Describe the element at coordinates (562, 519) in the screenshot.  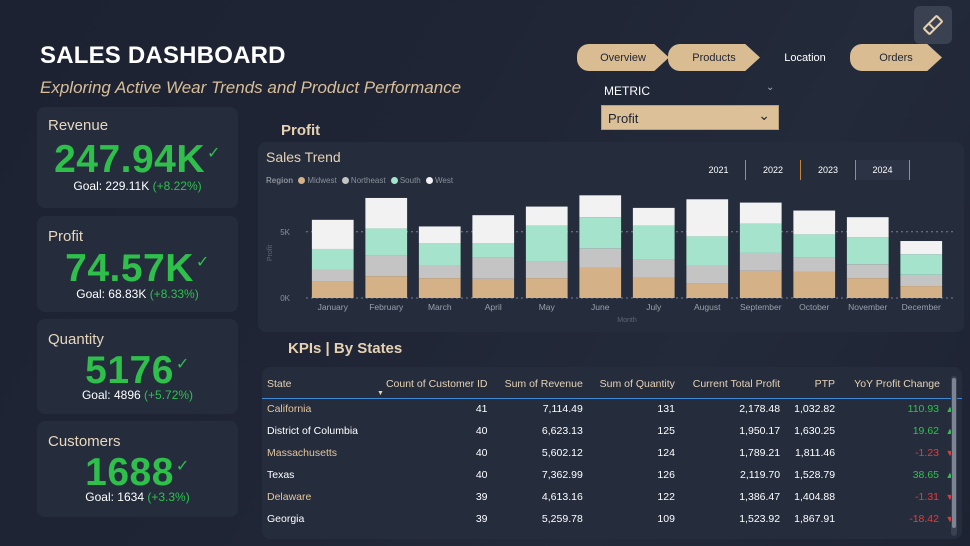
I see `revenue-cell: 5,259.78` at that location.